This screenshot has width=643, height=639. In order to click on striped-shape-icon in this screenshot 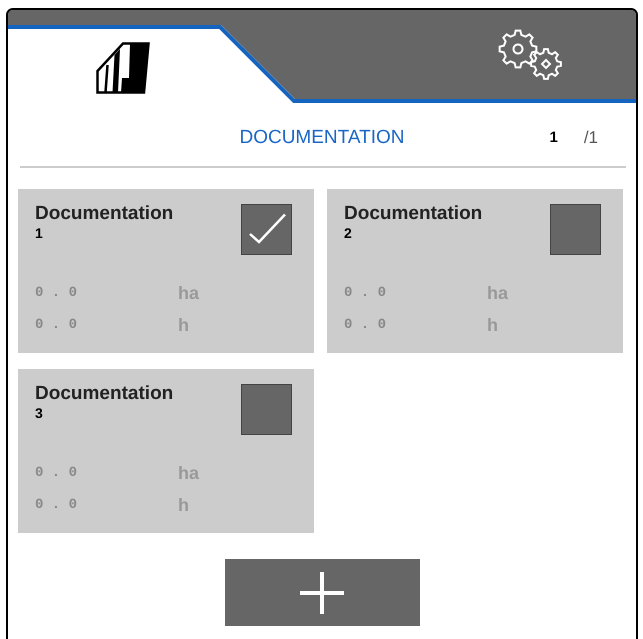, I will do `click(123, 68)`.